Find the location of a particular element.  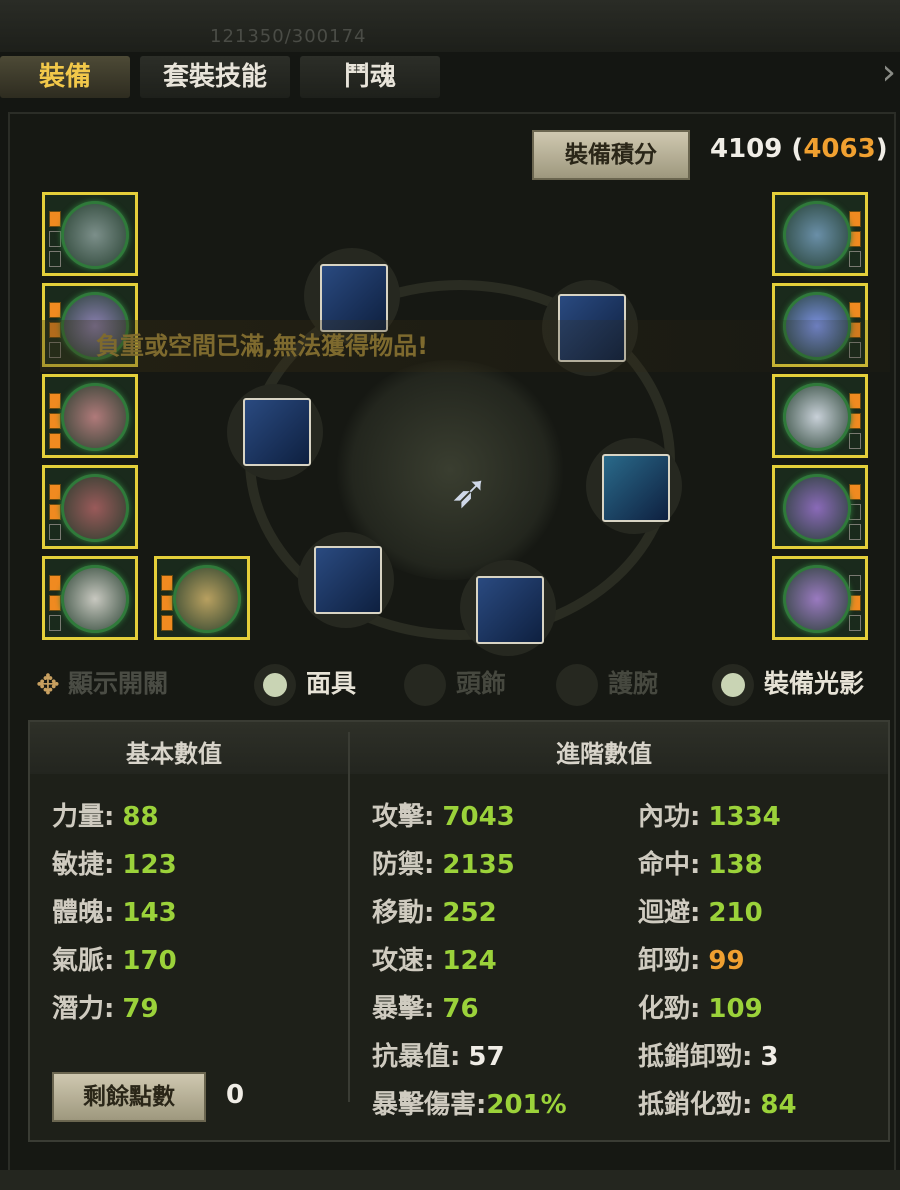

costume-slot-bracer is located at coordinates (636, 488).